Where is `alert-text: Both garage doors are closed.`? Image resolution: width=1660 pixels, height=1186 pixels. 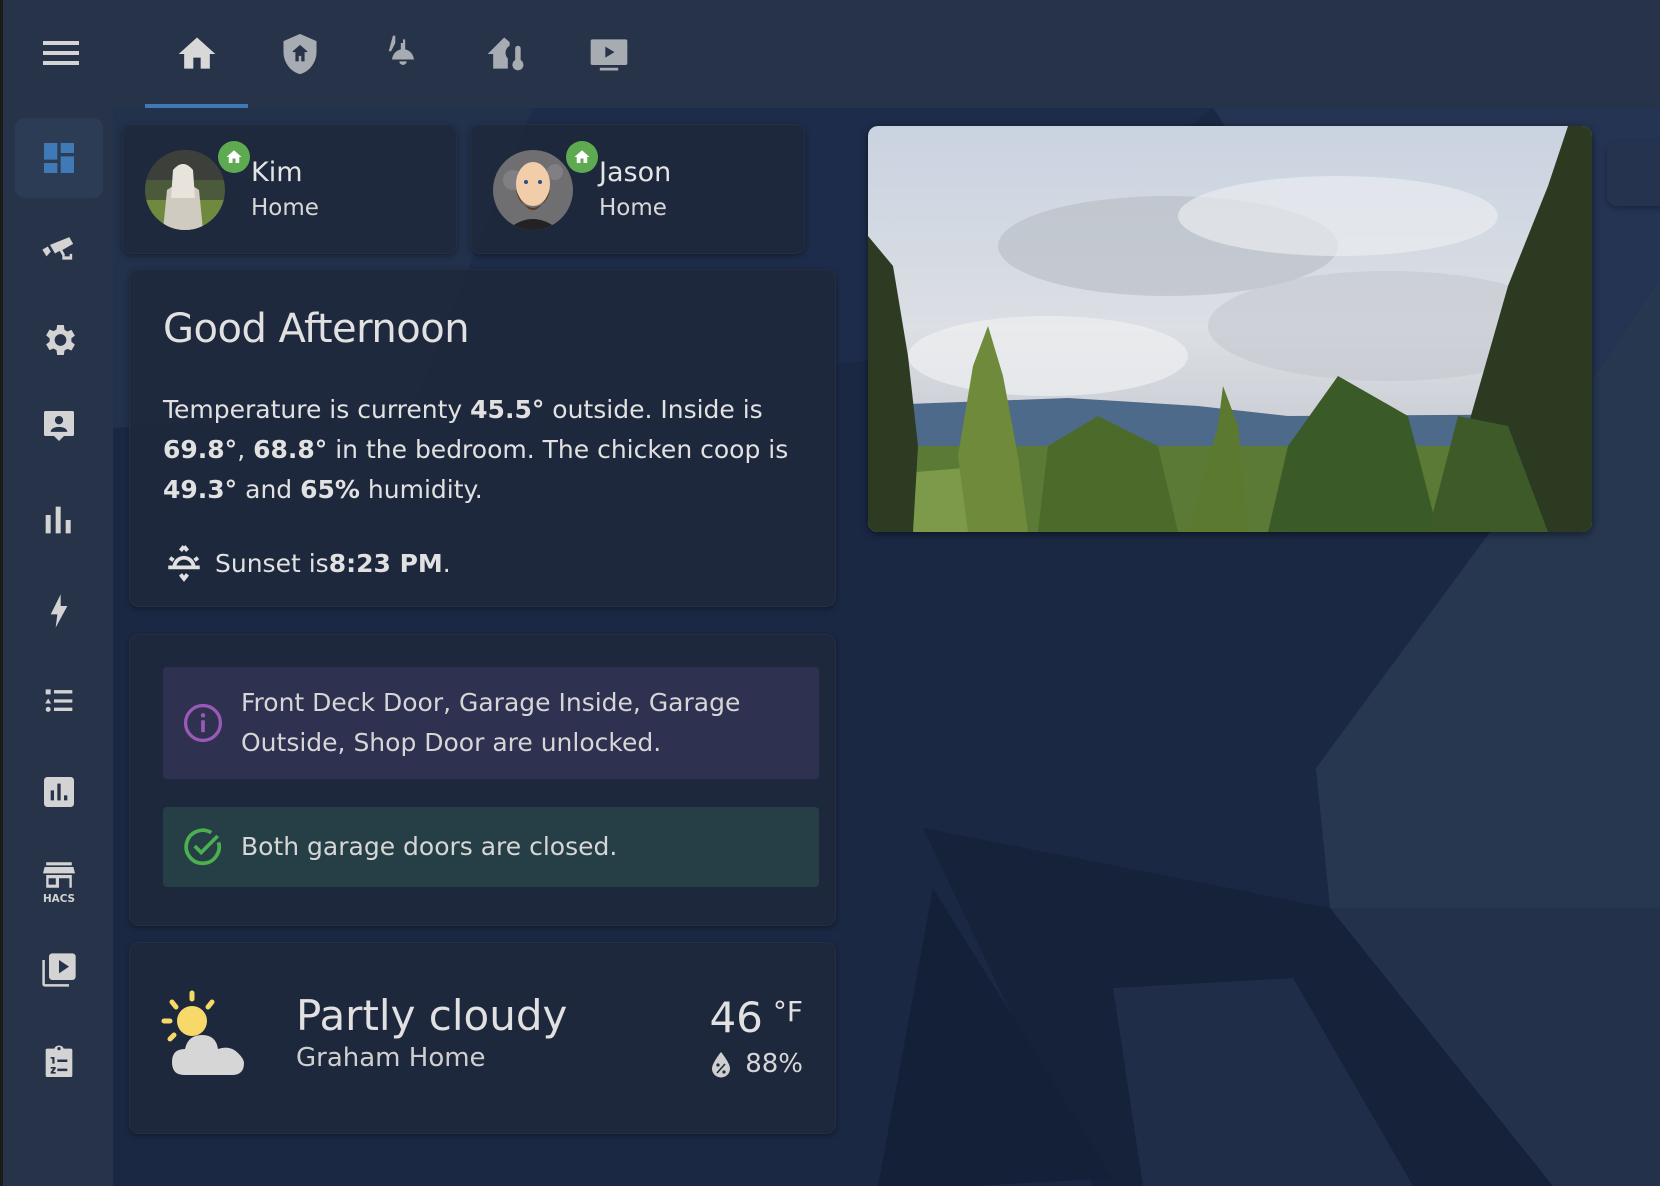 alert-text: Both garage doors are closed. is located at coordinates (429, 846).